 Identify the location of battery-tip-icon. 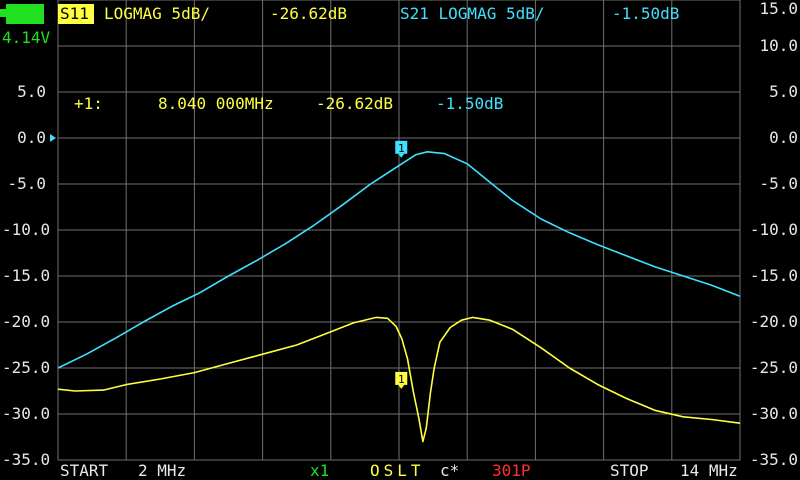
(3, 13).